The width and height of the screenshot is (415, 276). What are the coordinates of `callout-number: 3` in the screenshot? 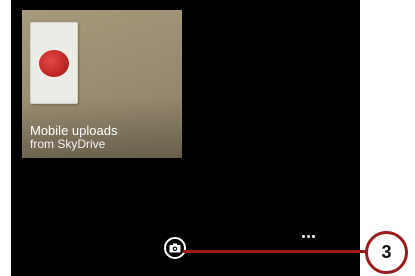 It's located at (386, 252).